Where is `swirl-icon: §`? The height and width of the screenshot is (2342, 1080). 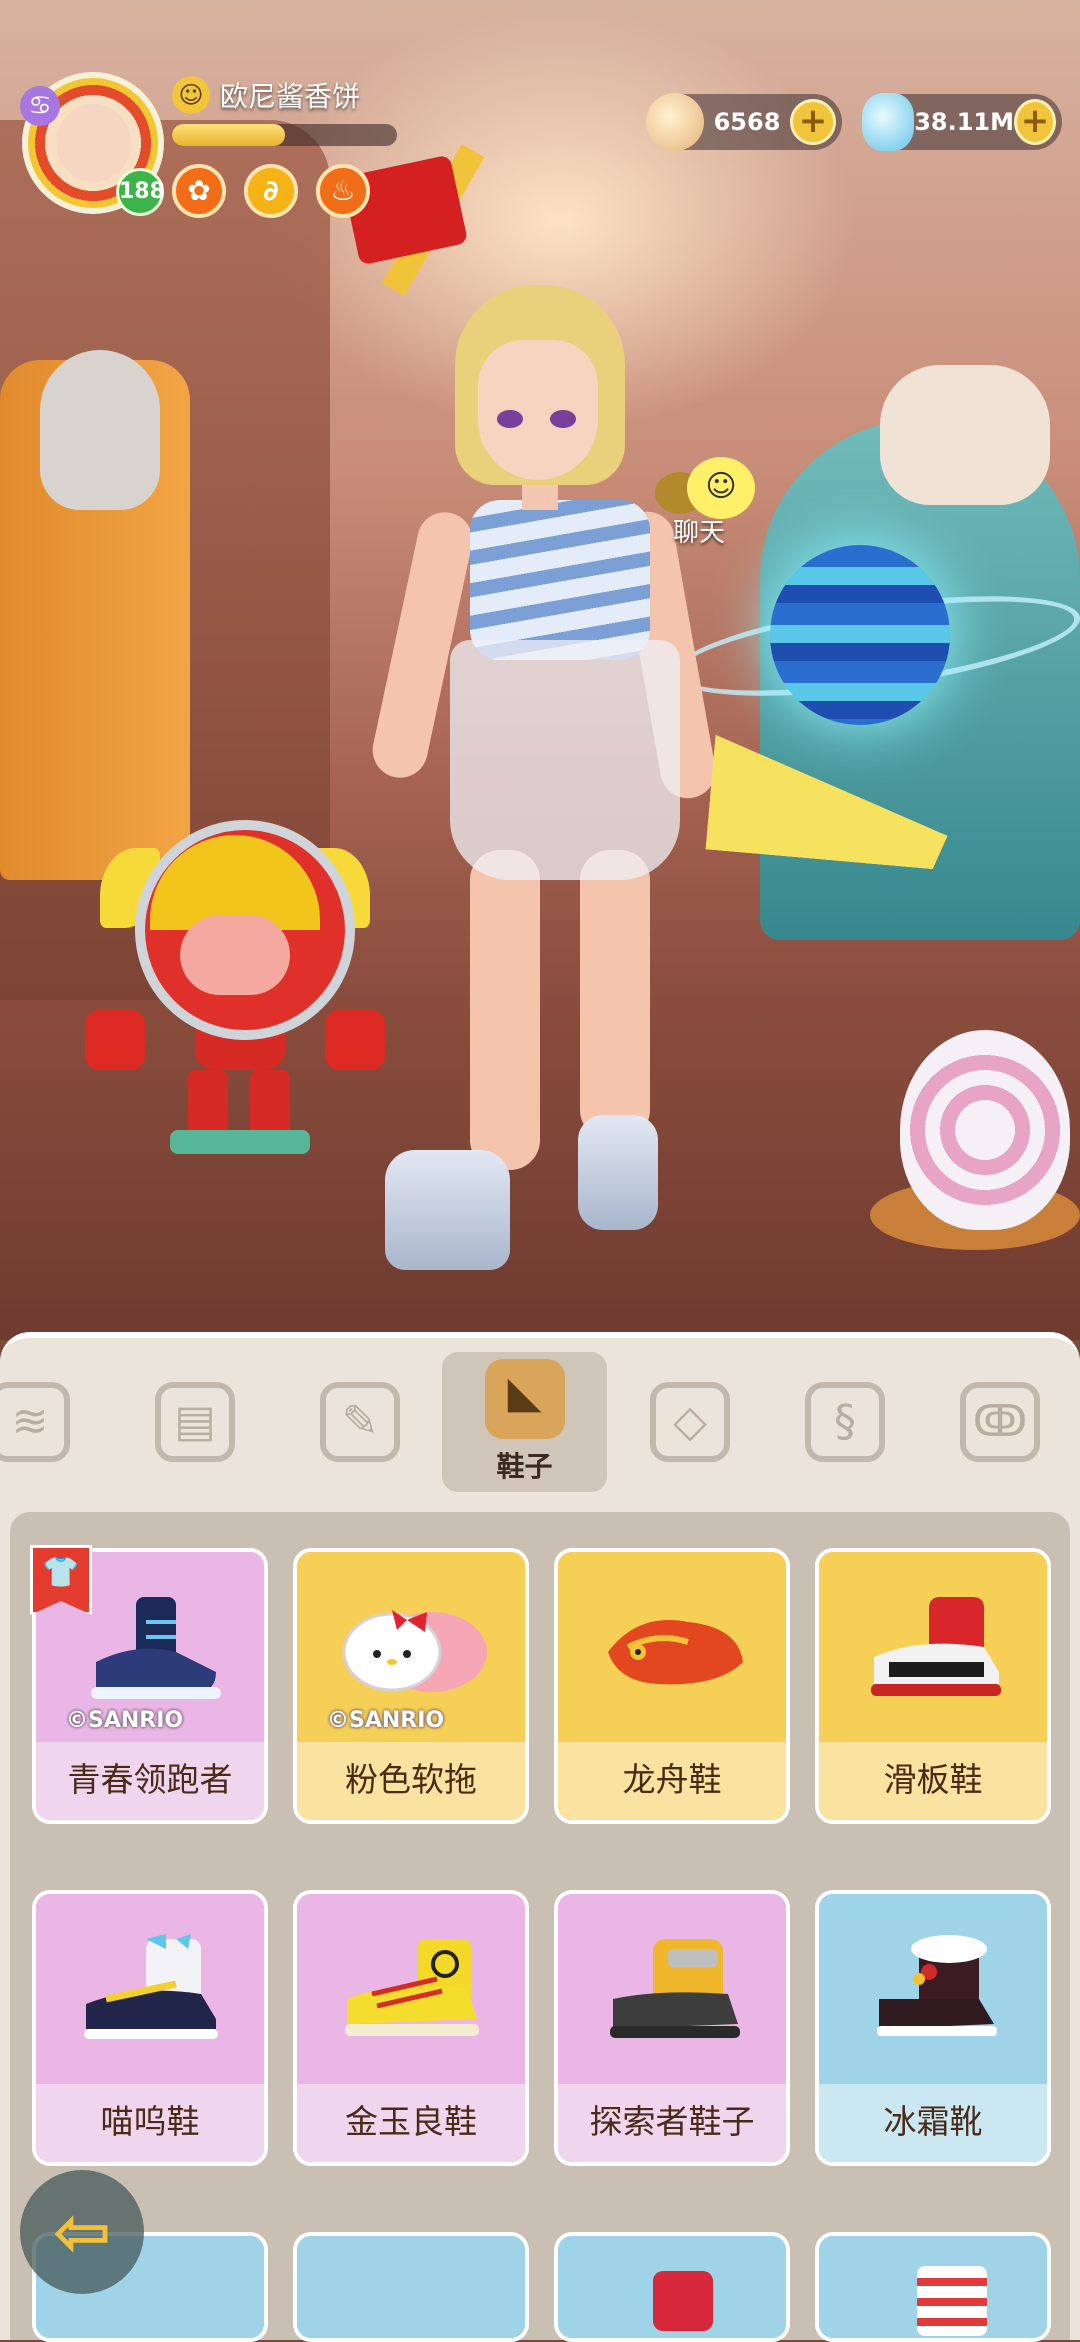 swirl-icon: § is located at coordinates (845, 1422).